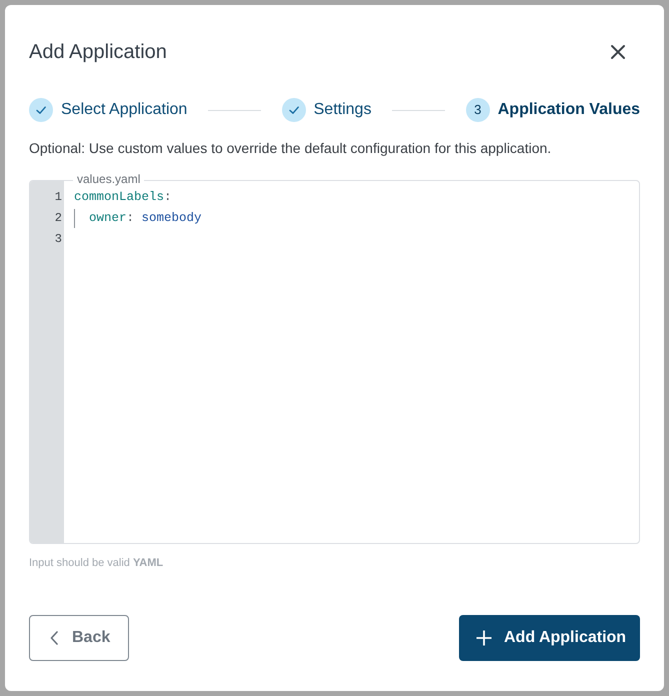 The image size is (669, 696). What do you see at coordinates (124, 110) in the screenshot?
I see `step-label: Select Application` at bounding box center [124, 110].